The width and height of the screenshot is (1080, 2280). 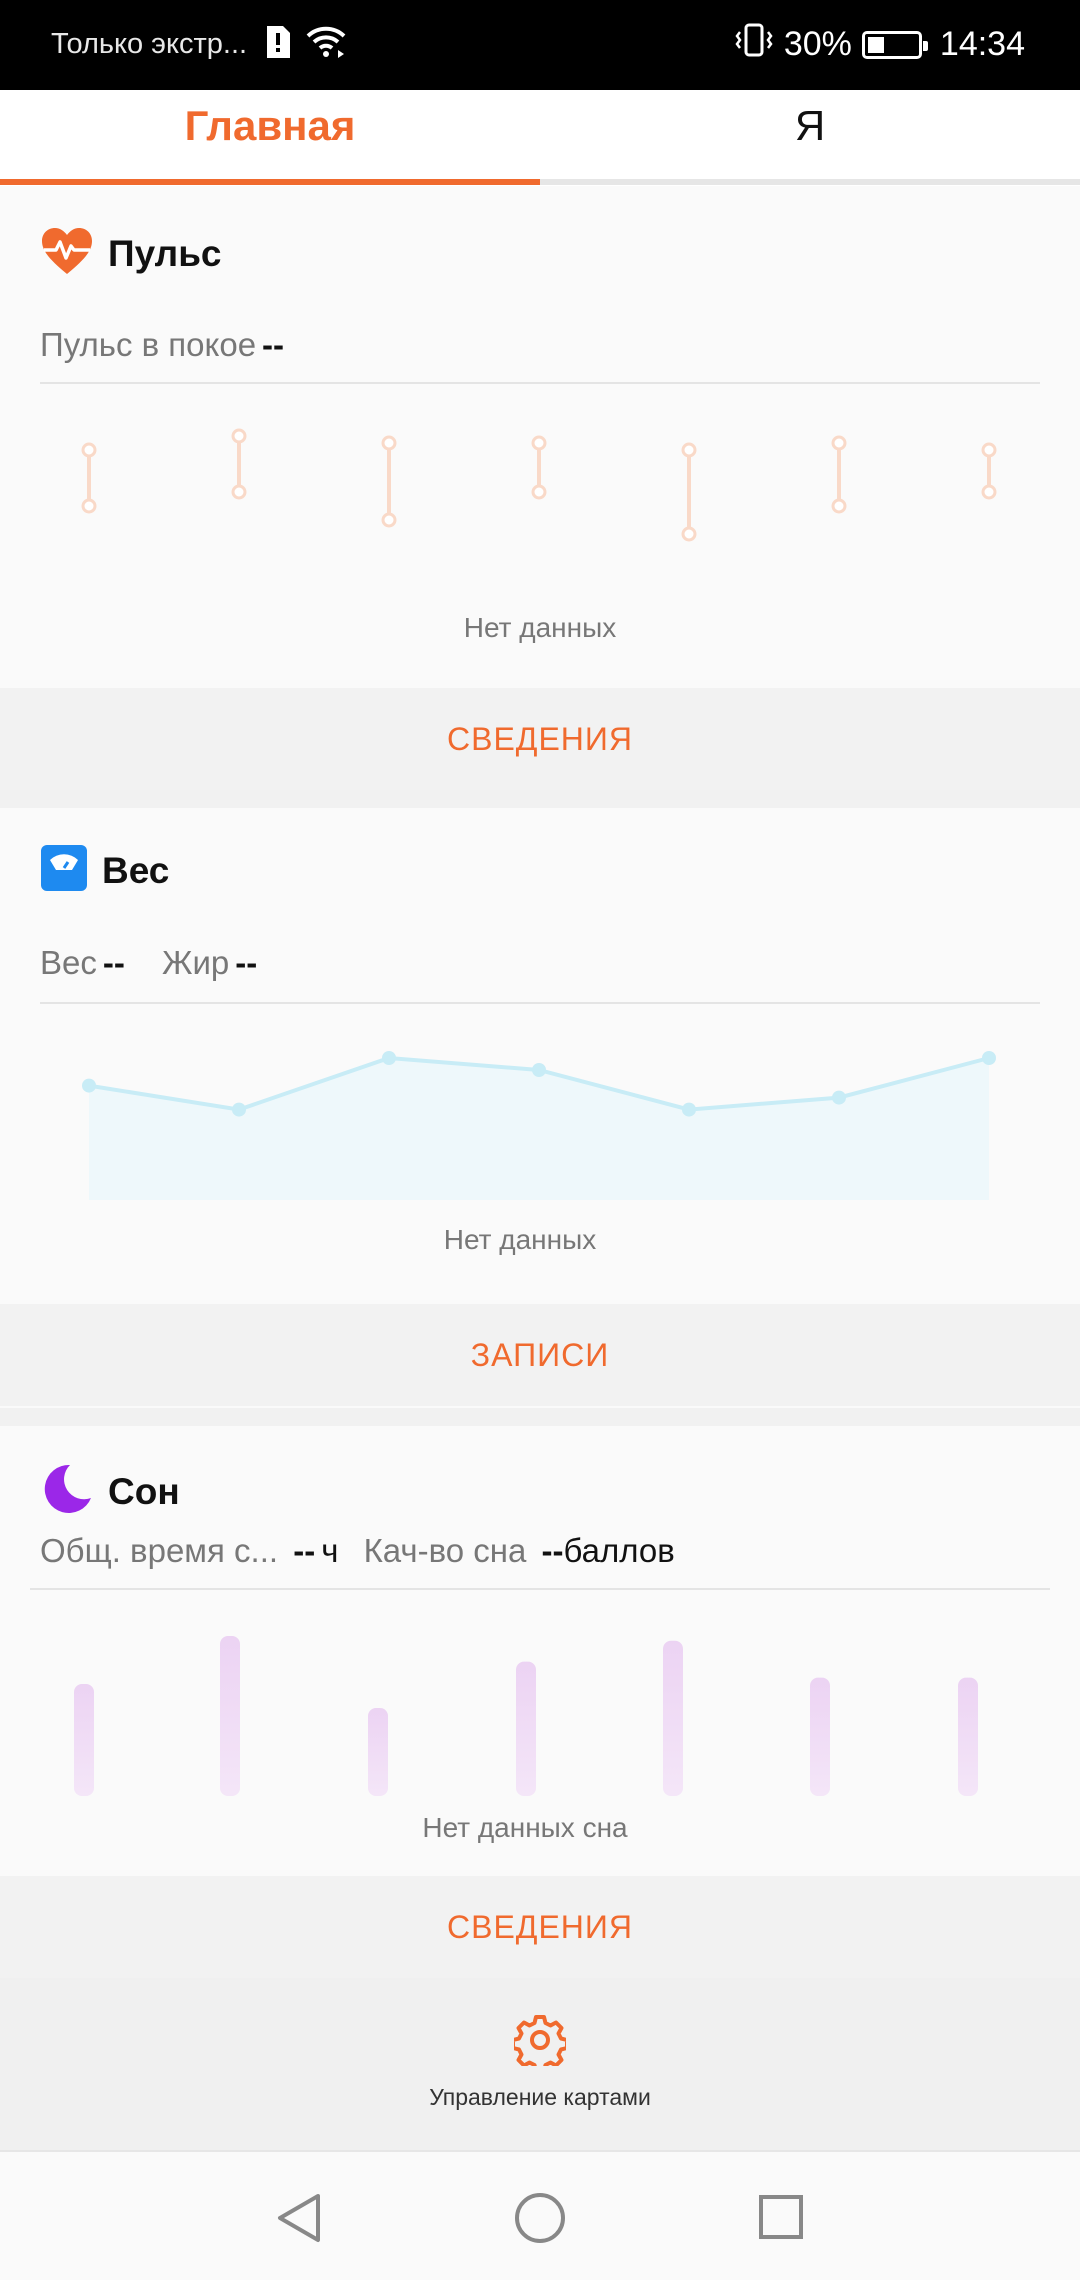 I want to click on tab-underline, so click(x=810, y=182).